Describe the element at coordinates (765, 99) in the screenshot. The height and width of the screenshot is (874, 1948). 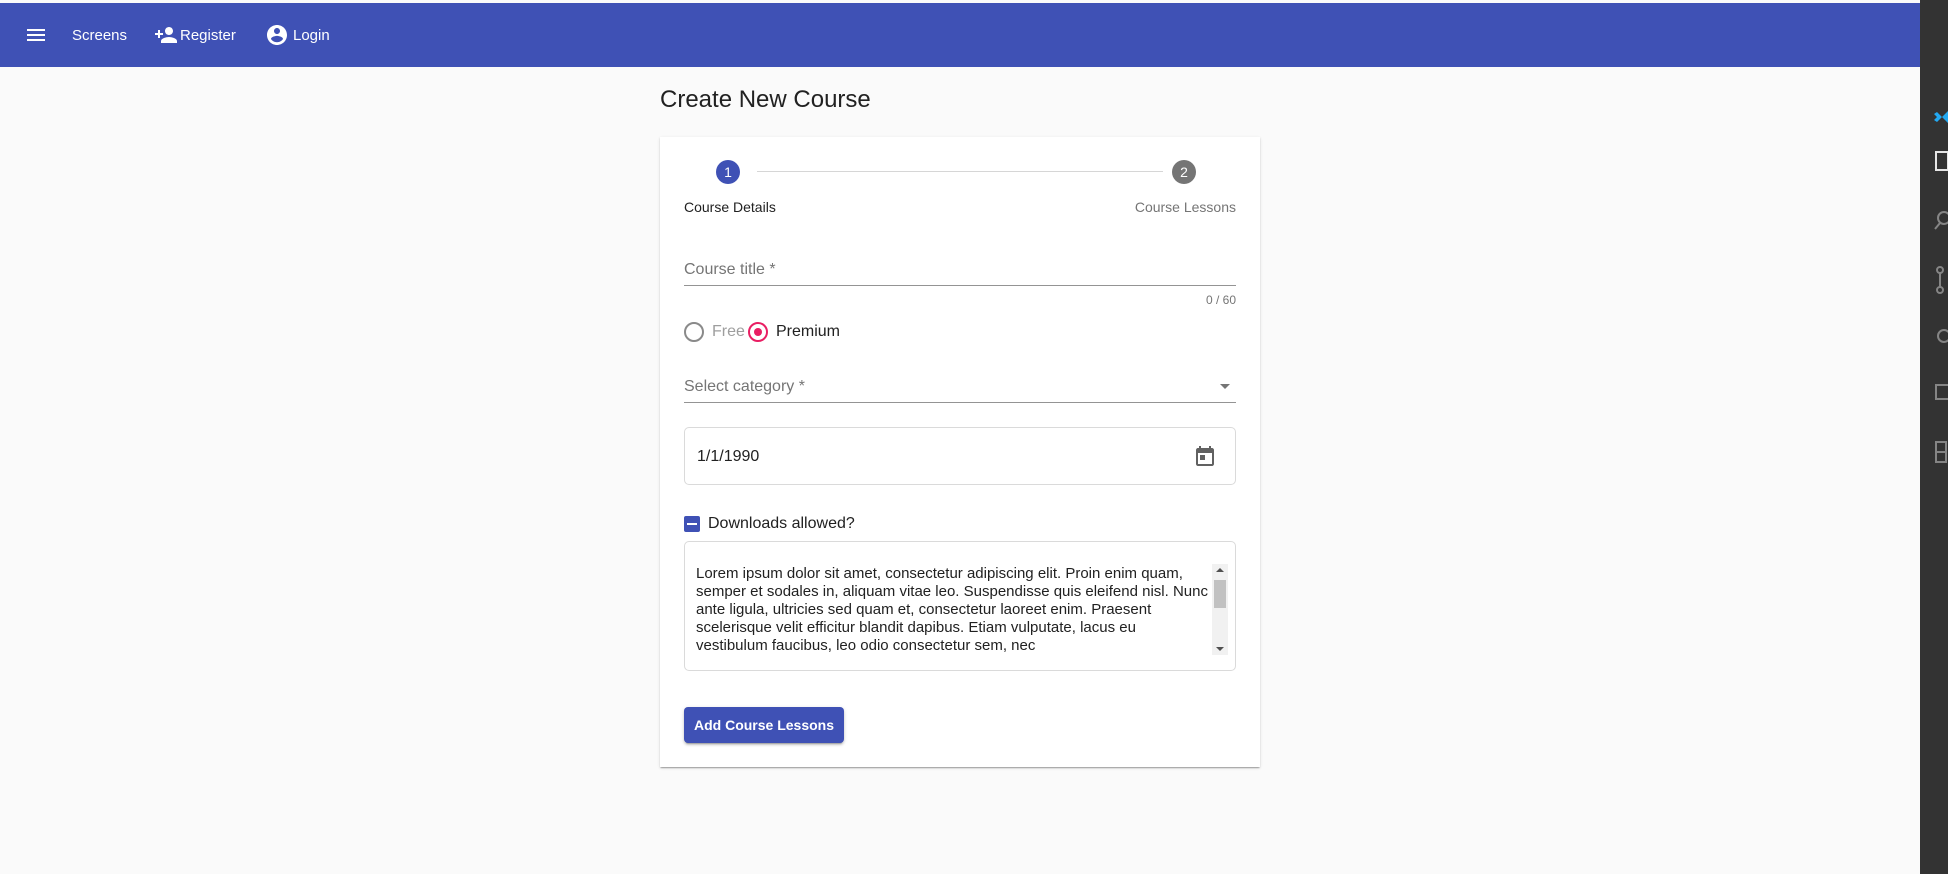
I see `page-title: Create New Course` at that location.